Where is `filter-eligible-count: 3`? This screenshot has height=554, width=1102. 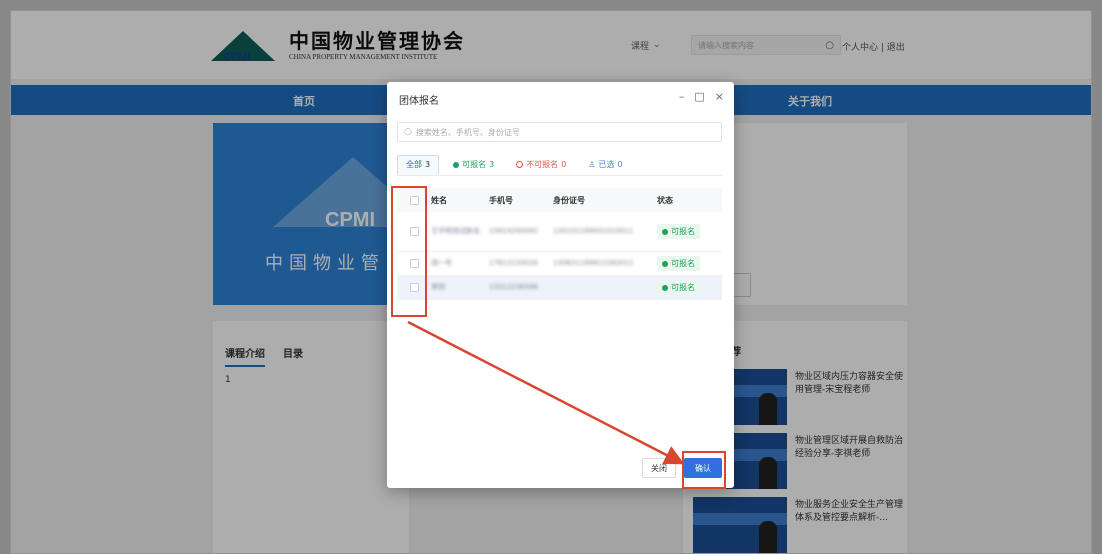 filter-eligible-count: 3 is located at coordinates (492, 164).